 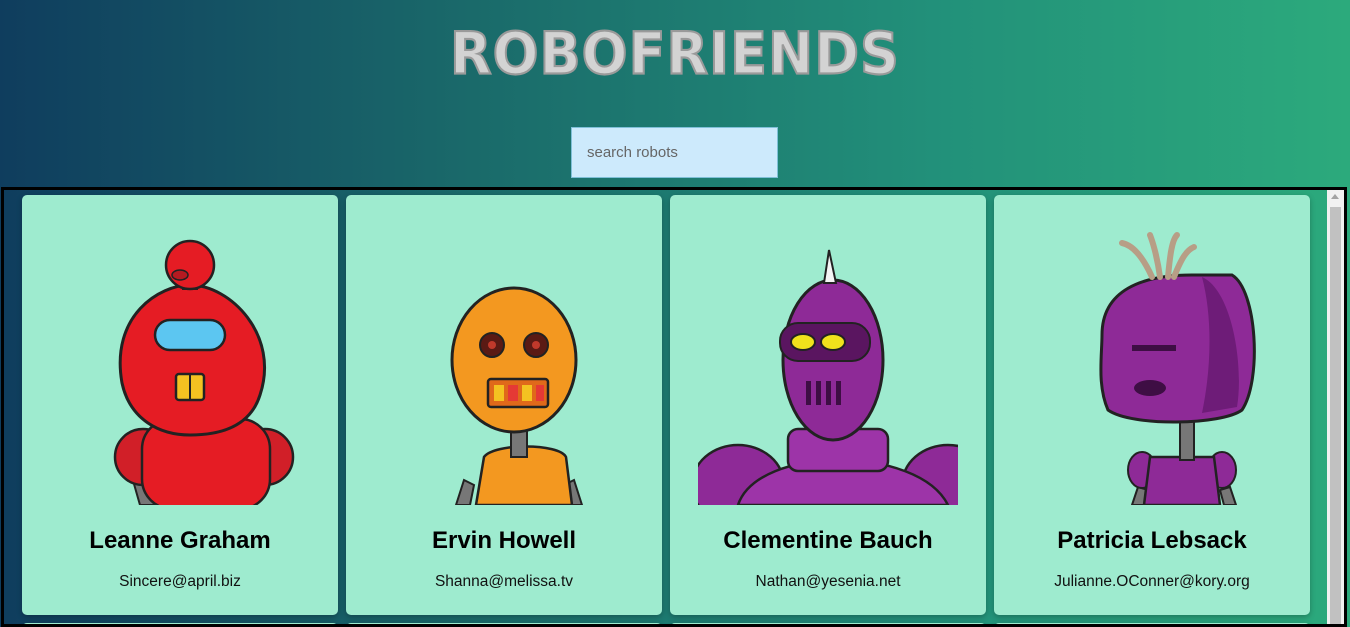 What do you see at coordinates (828, 540) in the screenshot?
I see `robot-name: Clementine Bauch` at bounding box center [828, 540].